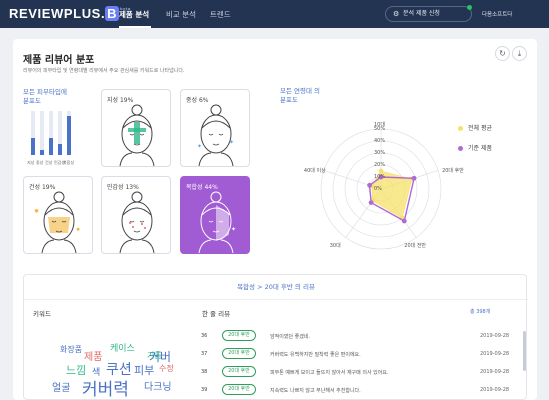  I want to click on radar-tick-label: 0%, so click(378, 189).